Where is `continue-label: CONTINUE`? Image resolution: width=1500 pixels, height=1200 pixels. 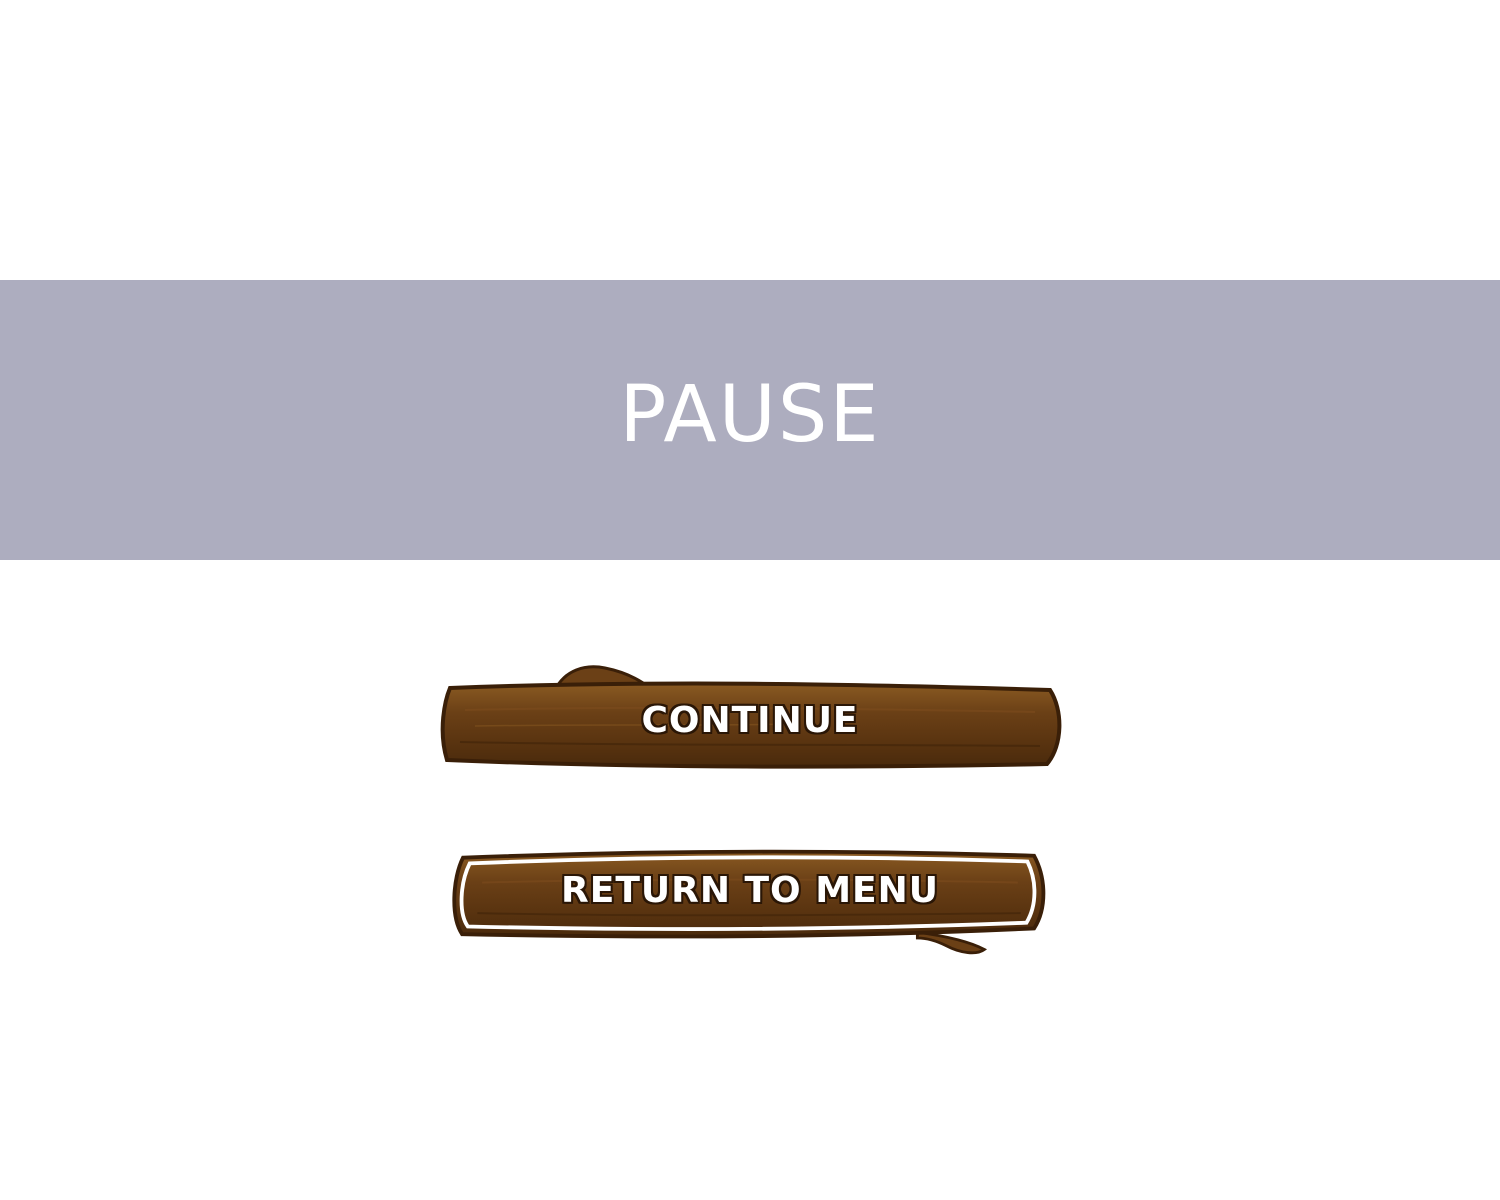
continue-label: CONTINUE is located at coordinates (750, 720).